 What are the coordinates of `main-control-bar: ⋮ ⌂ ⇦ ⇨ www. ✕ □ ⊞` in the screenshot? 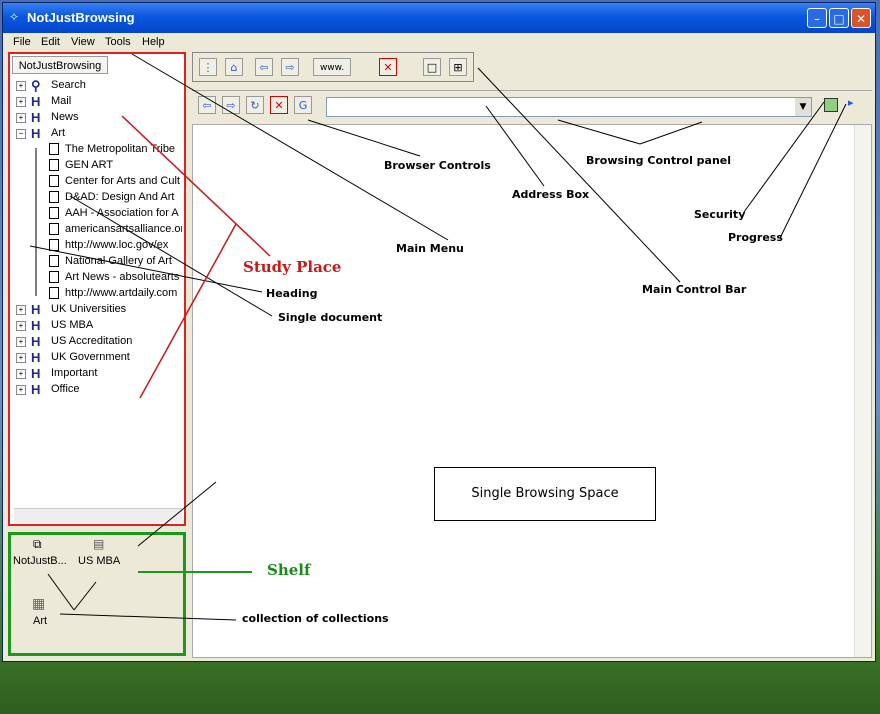 It's located at (333, 67).